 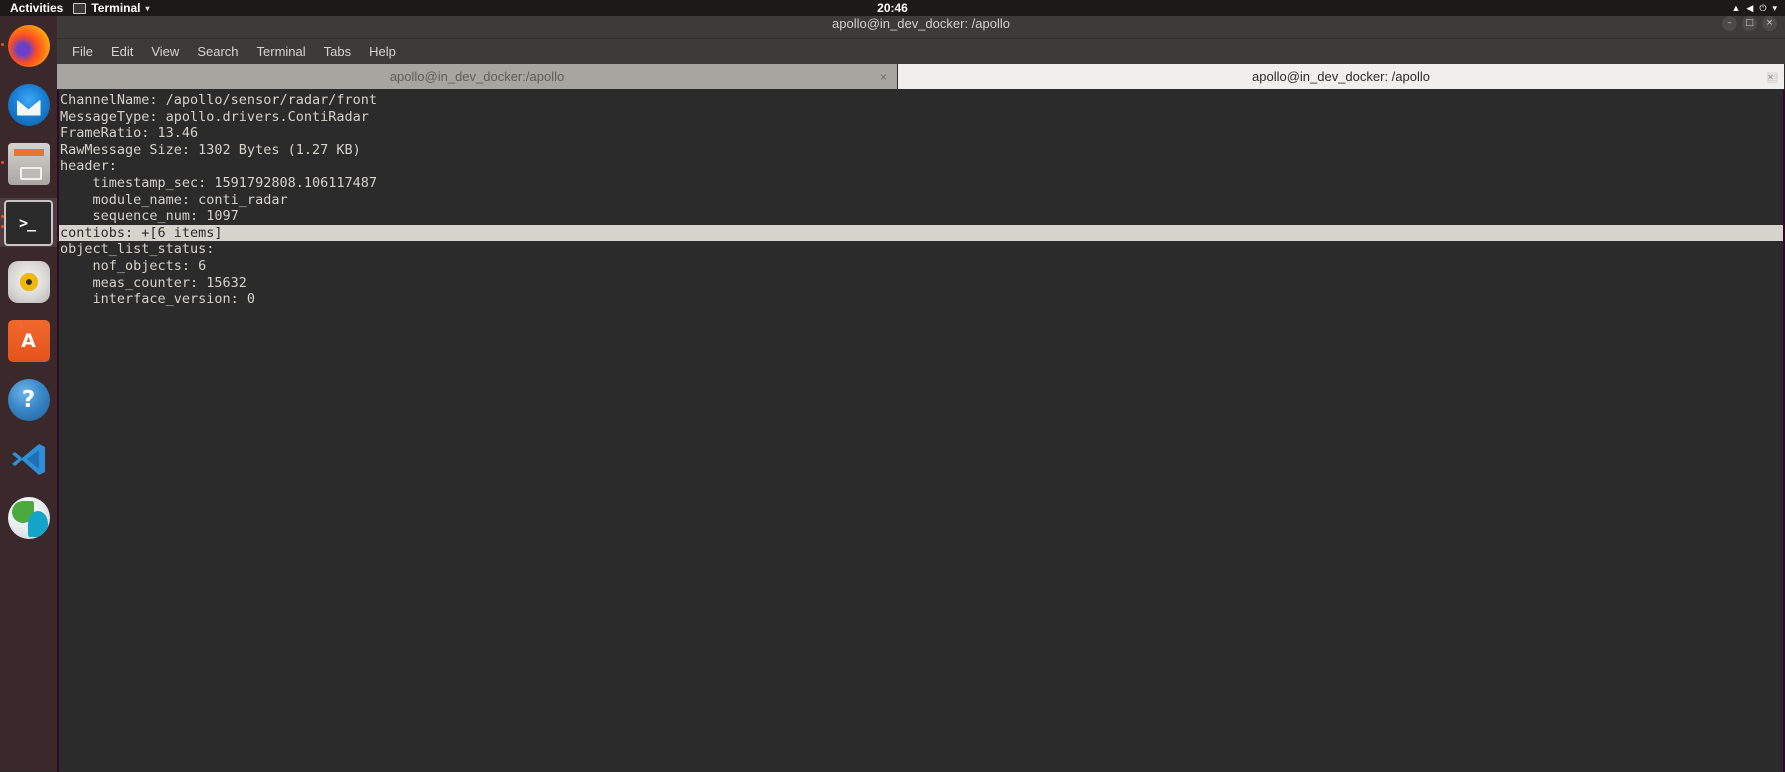 I want to click on dock-item-terminal: >_, so click(x=28, y=222).